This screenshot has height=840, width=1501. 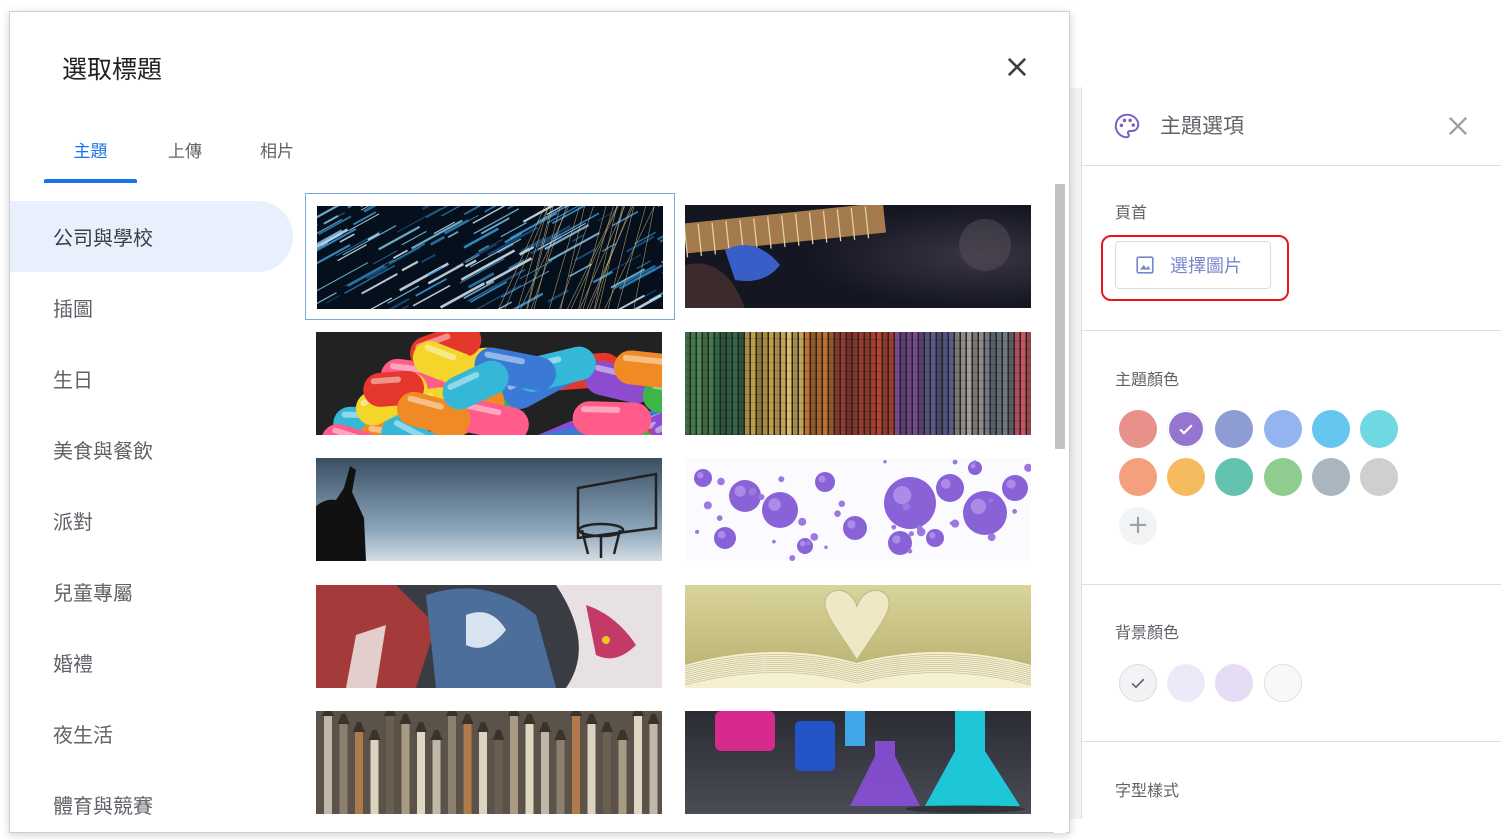 I want to click on category-label: 公司與學校, so click(x=103, y=236).